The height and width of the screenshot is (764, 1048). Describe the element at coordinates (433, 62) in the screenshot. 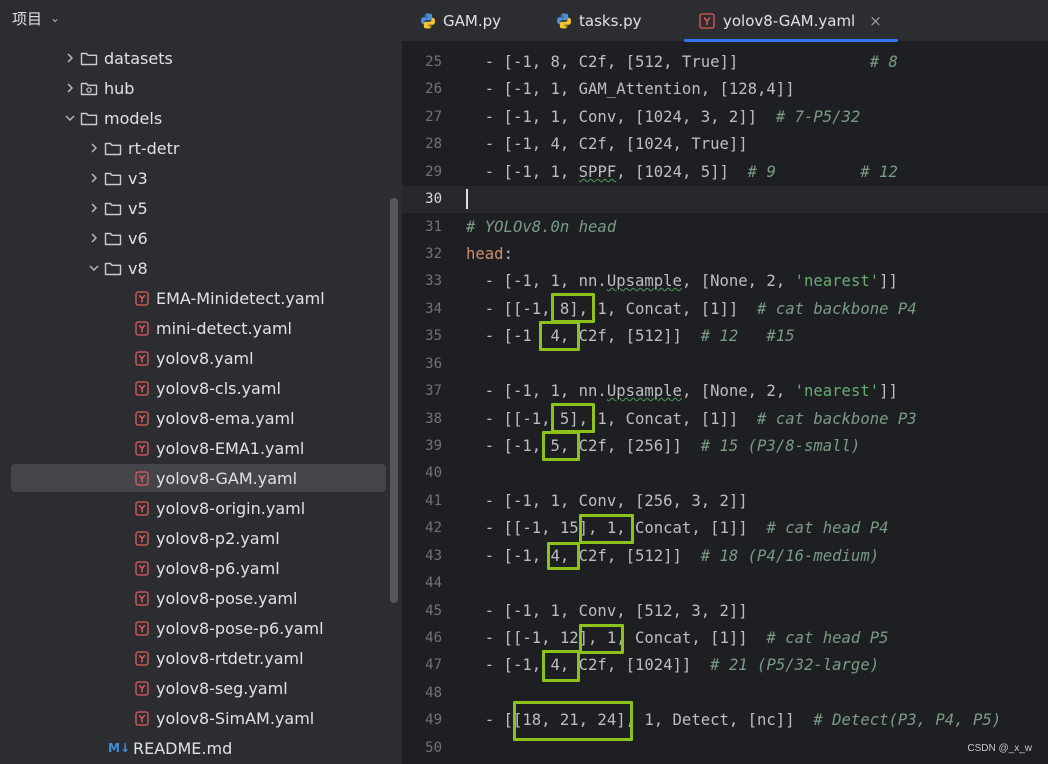

I see `line-number: 25` at that location.